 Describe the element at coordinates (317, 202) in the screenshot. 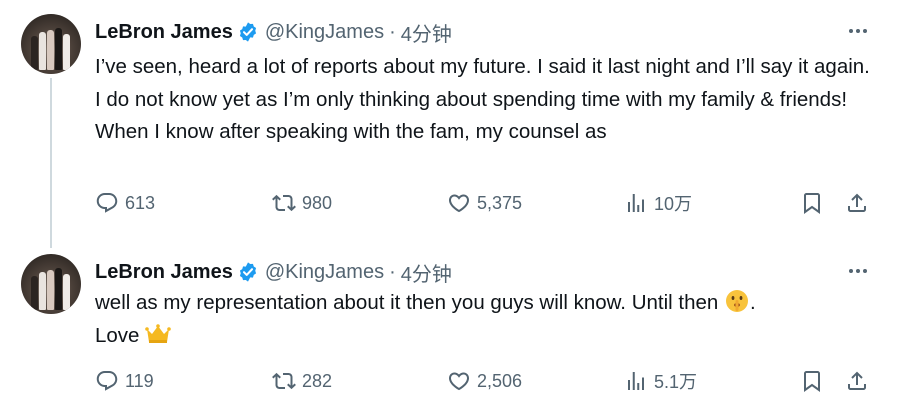

I see `retweet-count: 980` at that location.